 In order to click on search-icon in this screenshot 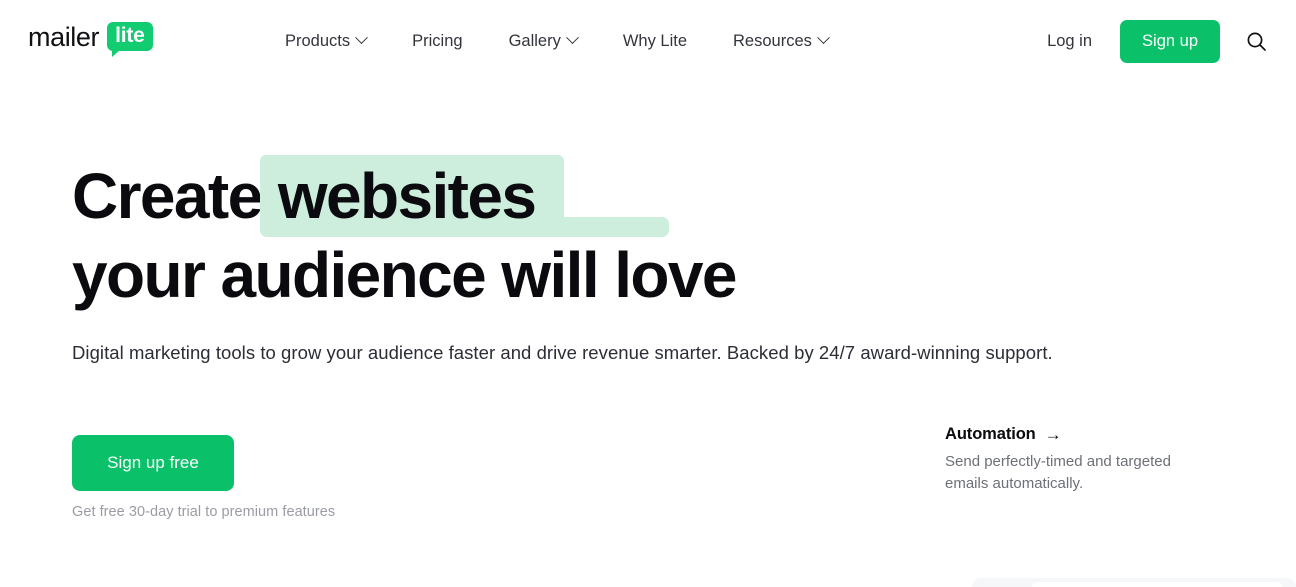, I will do `click(1256, 41)`.